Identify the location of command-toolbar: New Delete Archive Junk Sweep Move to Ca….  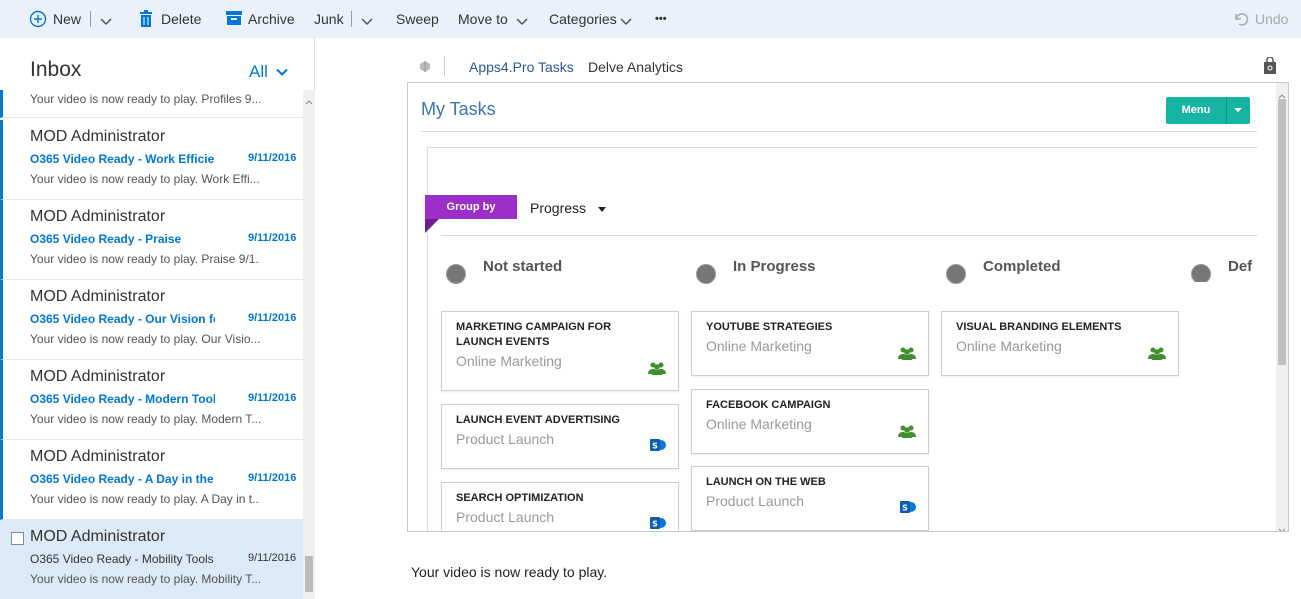
(650, 19).